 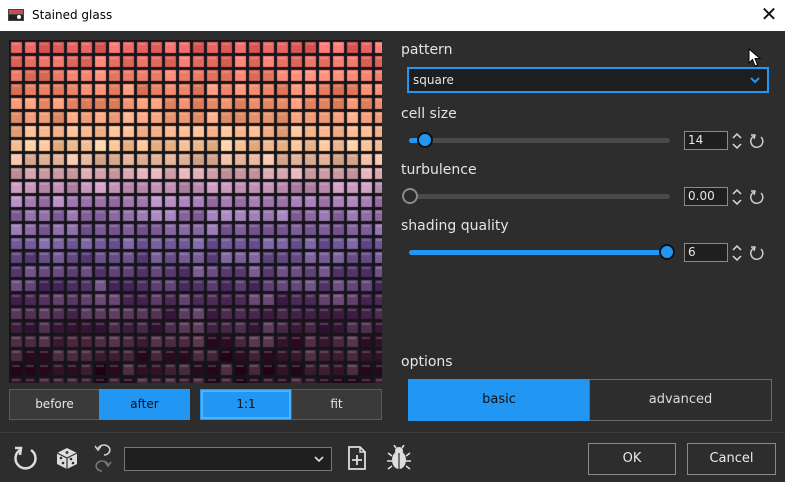 I want to click on shading-quality-slider-thumb, so click(x=667, y=252).